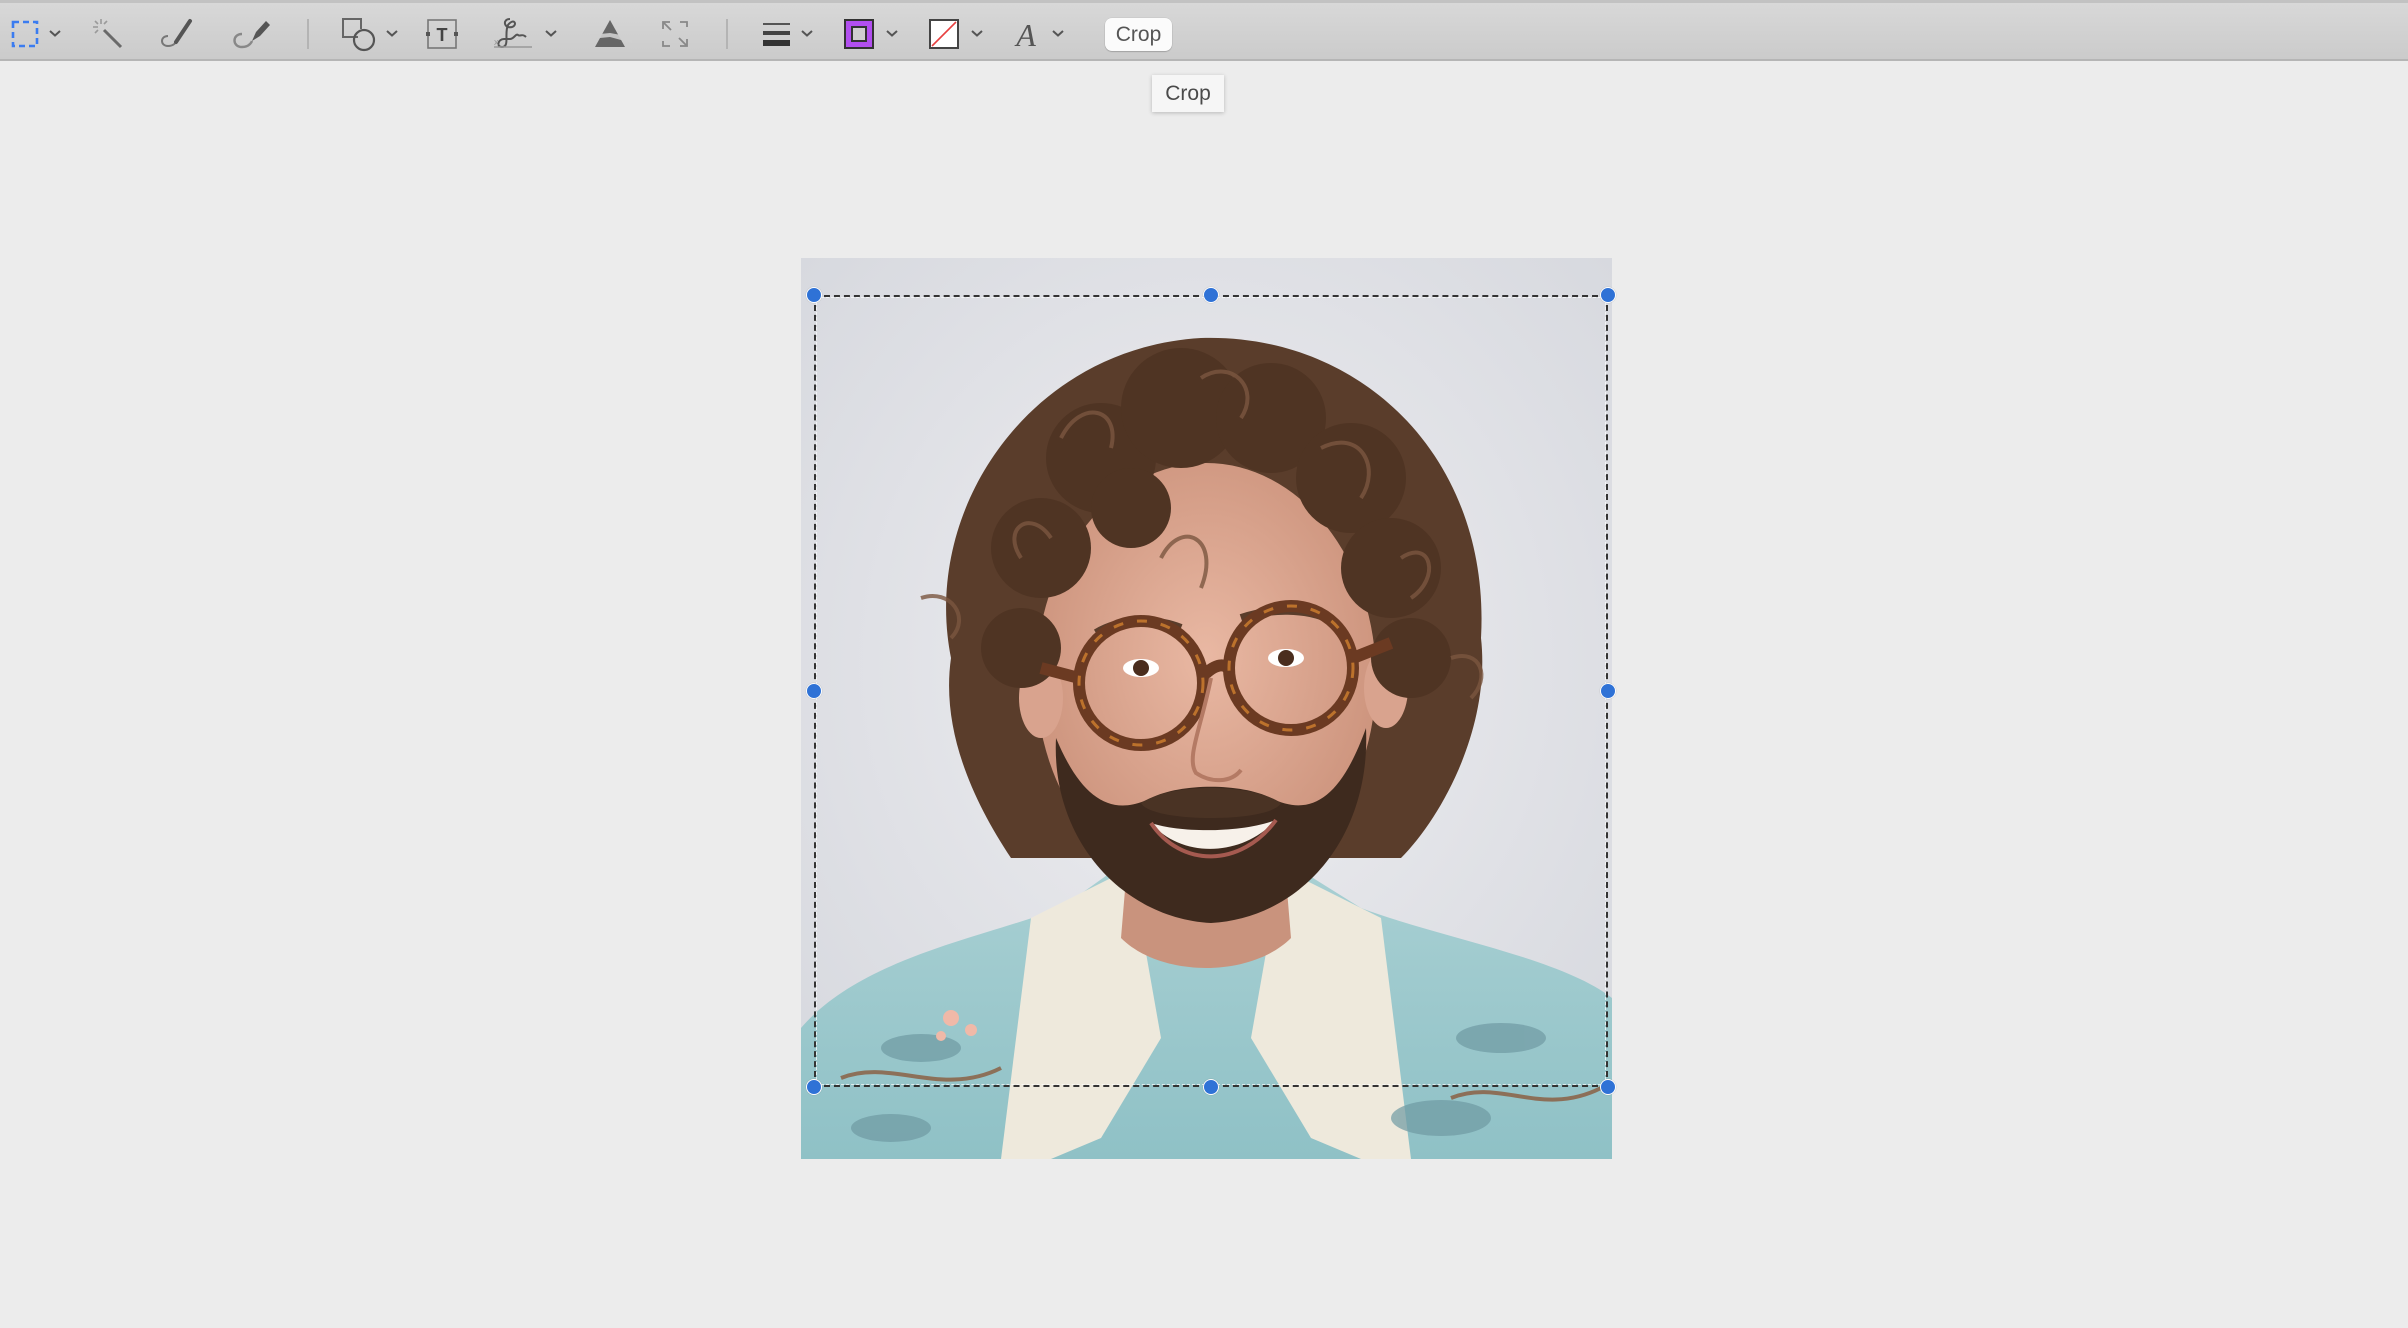  Describe the element at coordinates (1211, 295) in the screenshot. I see `crop-handle-top-center` at that location.